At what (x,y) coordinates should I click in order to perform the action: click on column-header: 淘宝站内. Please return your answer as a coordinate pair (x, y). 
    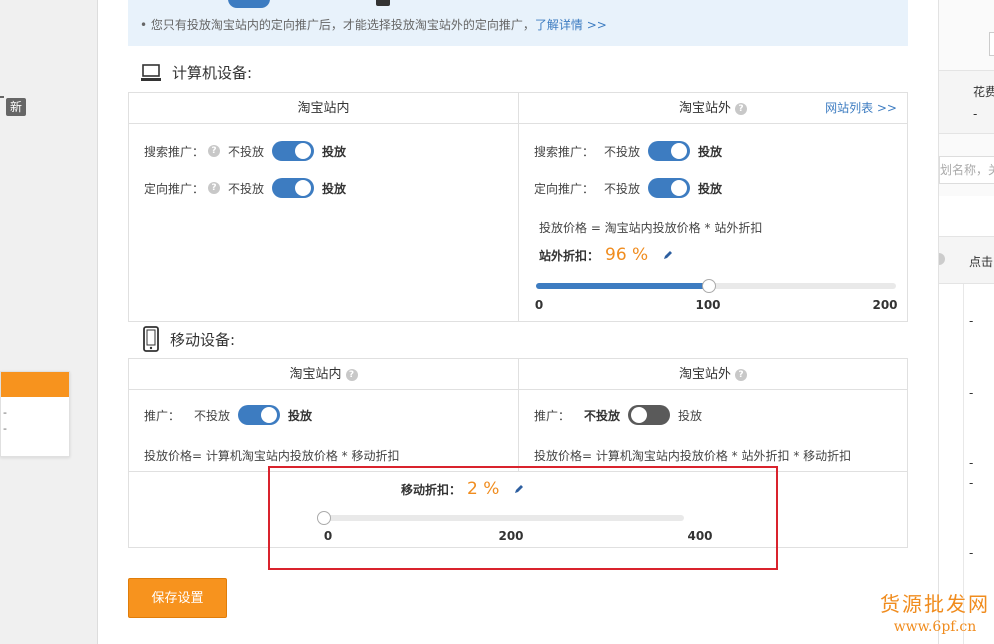
    Looking at the image, I should click on (323, 108).